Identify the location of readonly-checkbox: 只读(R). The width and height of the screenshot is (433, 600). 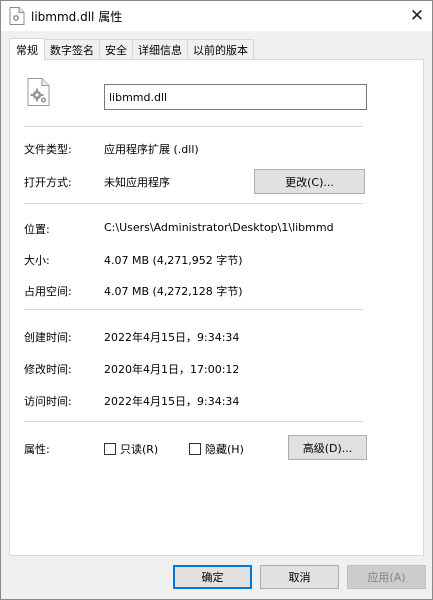
(131, 449).